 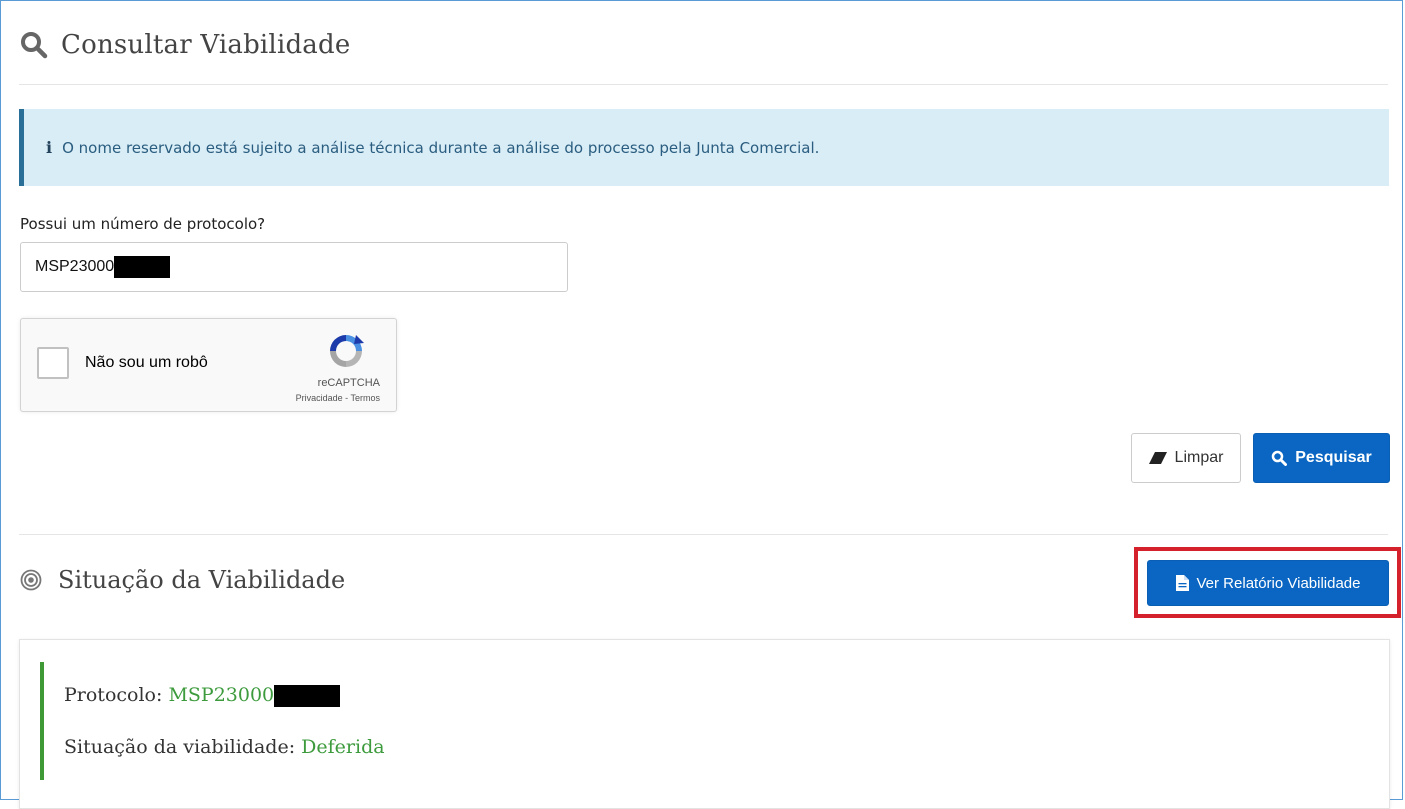 What do you see at coordinates (1199, 457) in the screenshot?
I see `clear-button-label: Limpar` at bounding box center [1199, 457].